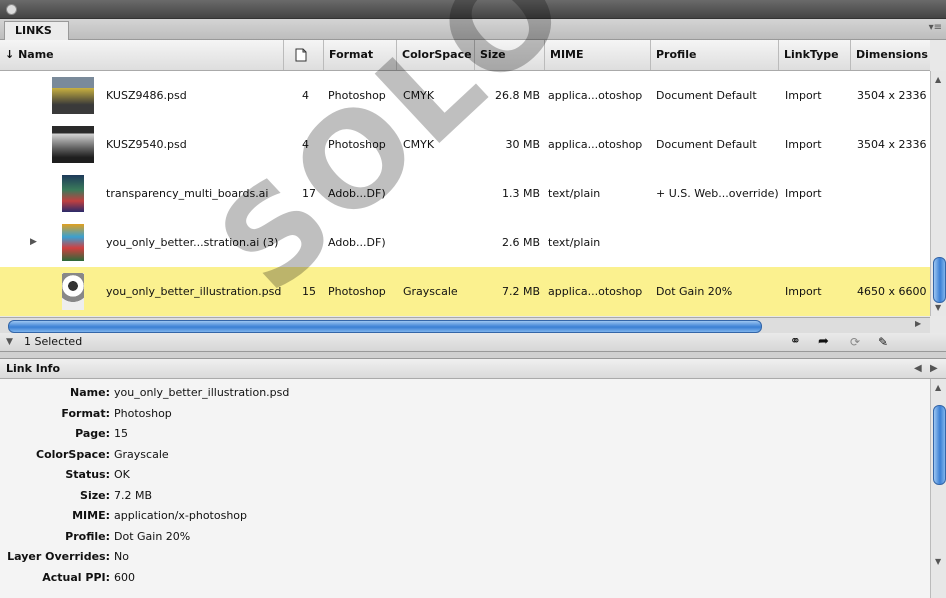 The width and height of the screenshot is (946, 598). What do you see at coordinates (473, 369) in the screenshot?
I see `link-info-header: Link Info ◀ ▶` at bounding box center [473, 369].